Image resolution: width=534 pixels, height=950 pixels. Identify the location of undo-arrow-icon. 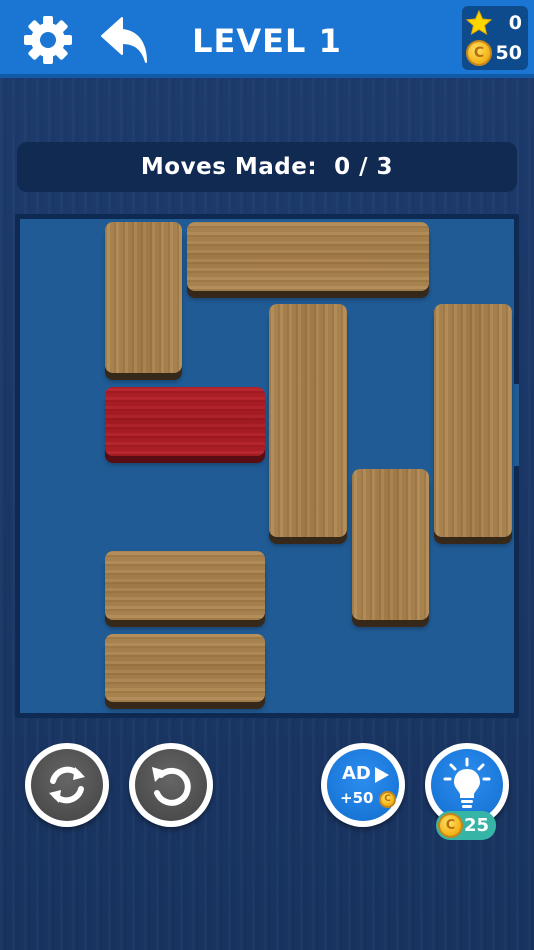
(124, 40).